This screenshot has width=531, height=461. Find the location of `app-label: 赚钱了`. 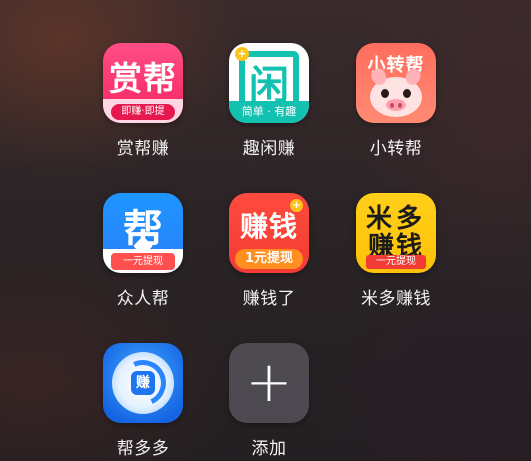

app-label: 赚钱了 is located at coordinates (269, 296).